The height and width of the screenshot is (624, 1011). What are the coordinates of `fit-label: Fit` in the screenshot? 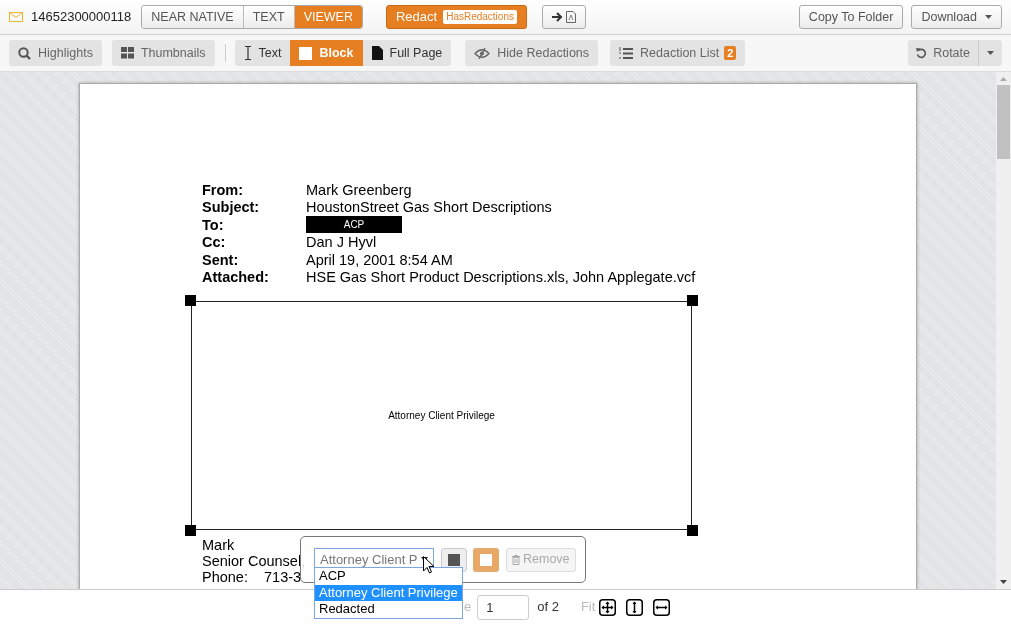 It's located at (588, 607).